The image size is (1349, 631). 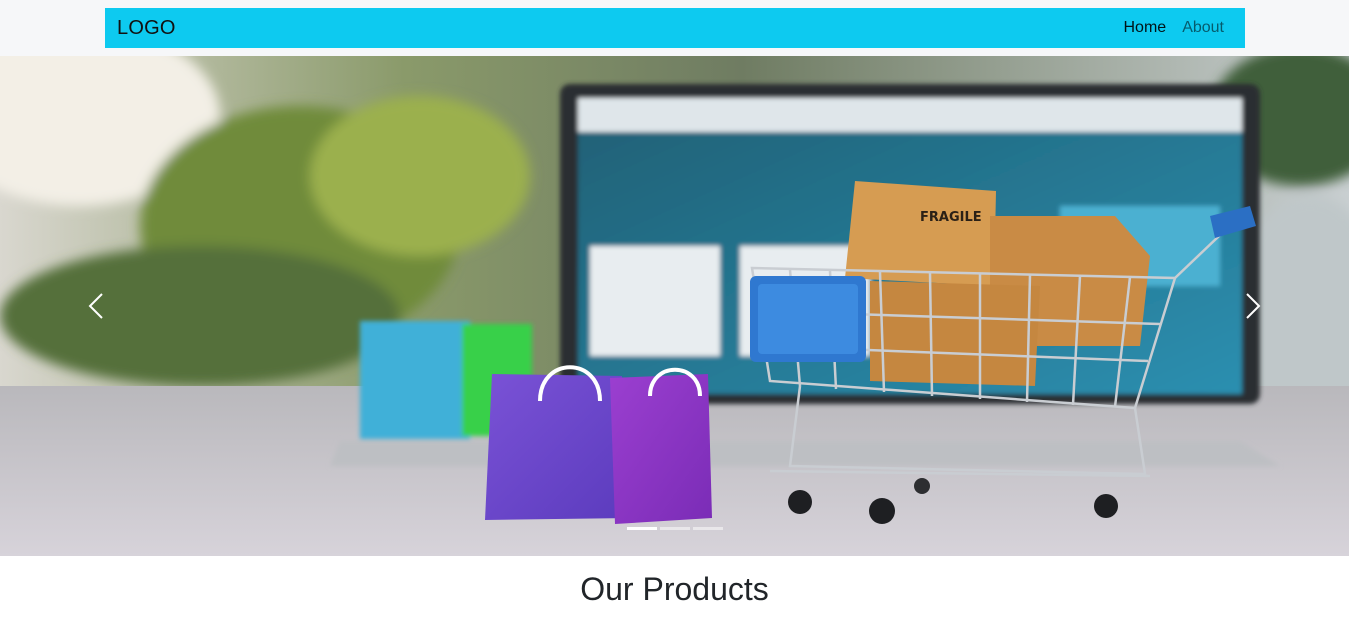 What do you see at coordinates (675, 28) in the screenshot?
I see `navbar: LOGO Home About` at bounding box center [675, 28].